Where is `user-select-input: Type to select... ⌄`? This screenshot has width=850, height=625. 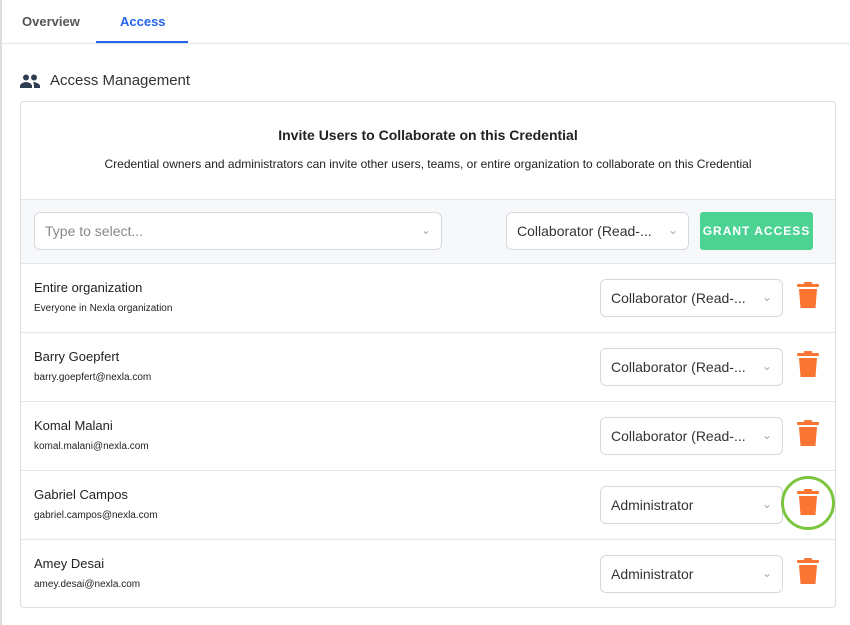 user-select-input: Type to select... ⌄ is located at coordinates (238, 231).